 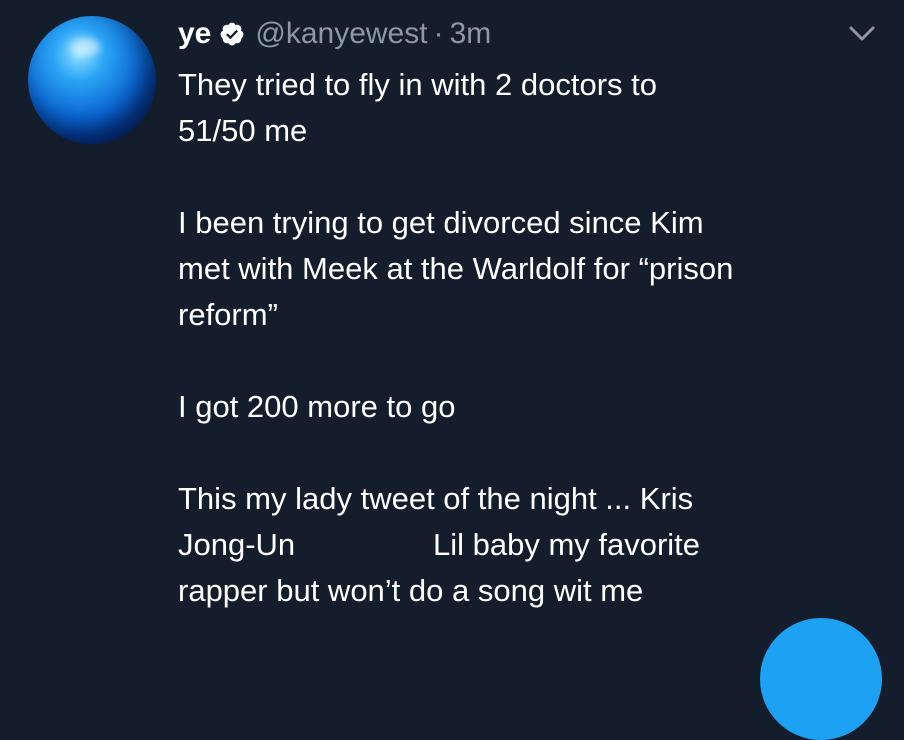 What do you see at coordinates (341, 34) in the screenshot?
I see `handle: @kanyewest` at bounding box center [341, 34].